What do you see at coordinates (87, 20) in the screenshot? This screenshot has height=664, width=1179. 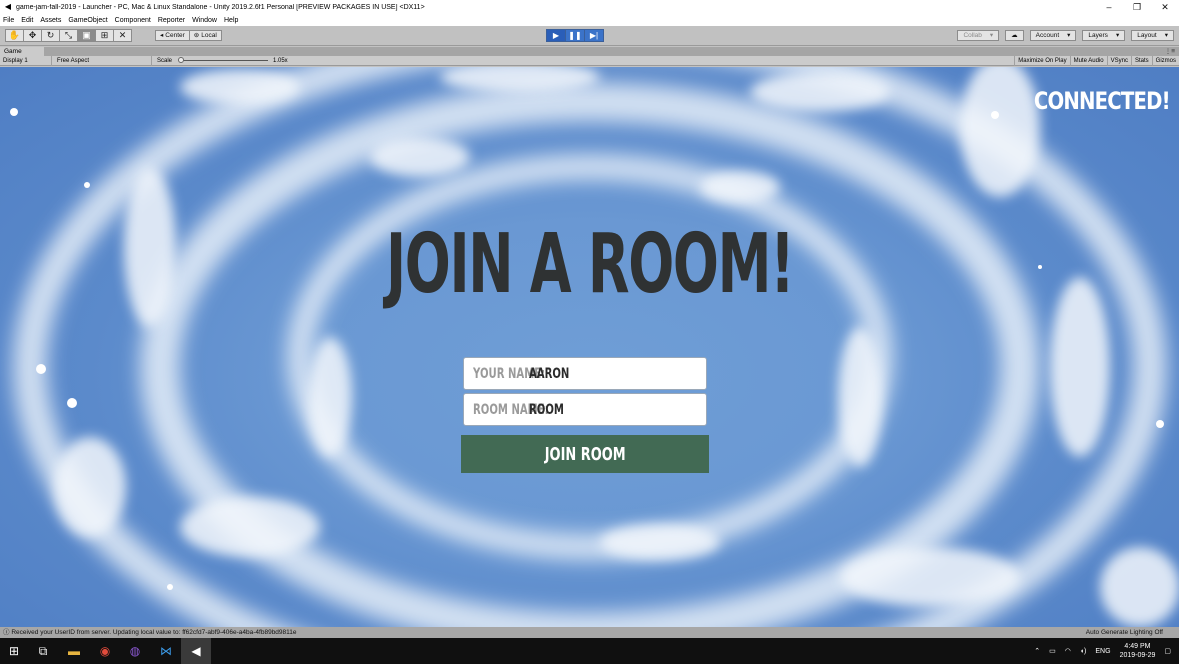 I see `menu-gameobject: GameObject` at bounding box center [87, 20].